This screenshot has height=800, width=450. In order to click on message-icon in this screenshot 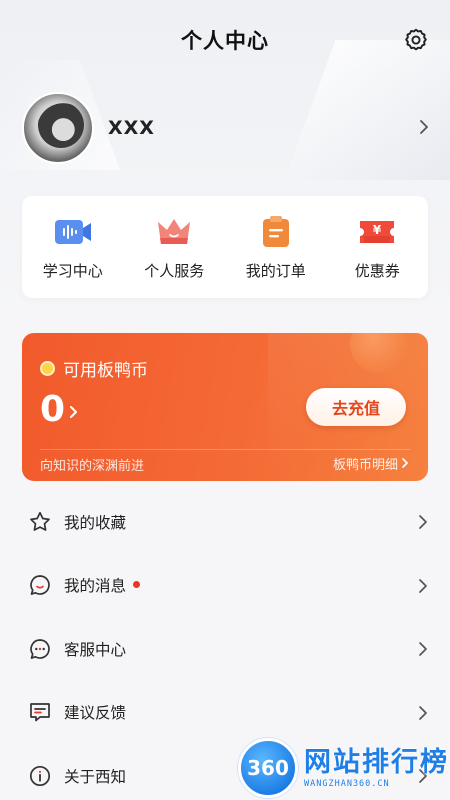, I will do `click(40, 585)`.